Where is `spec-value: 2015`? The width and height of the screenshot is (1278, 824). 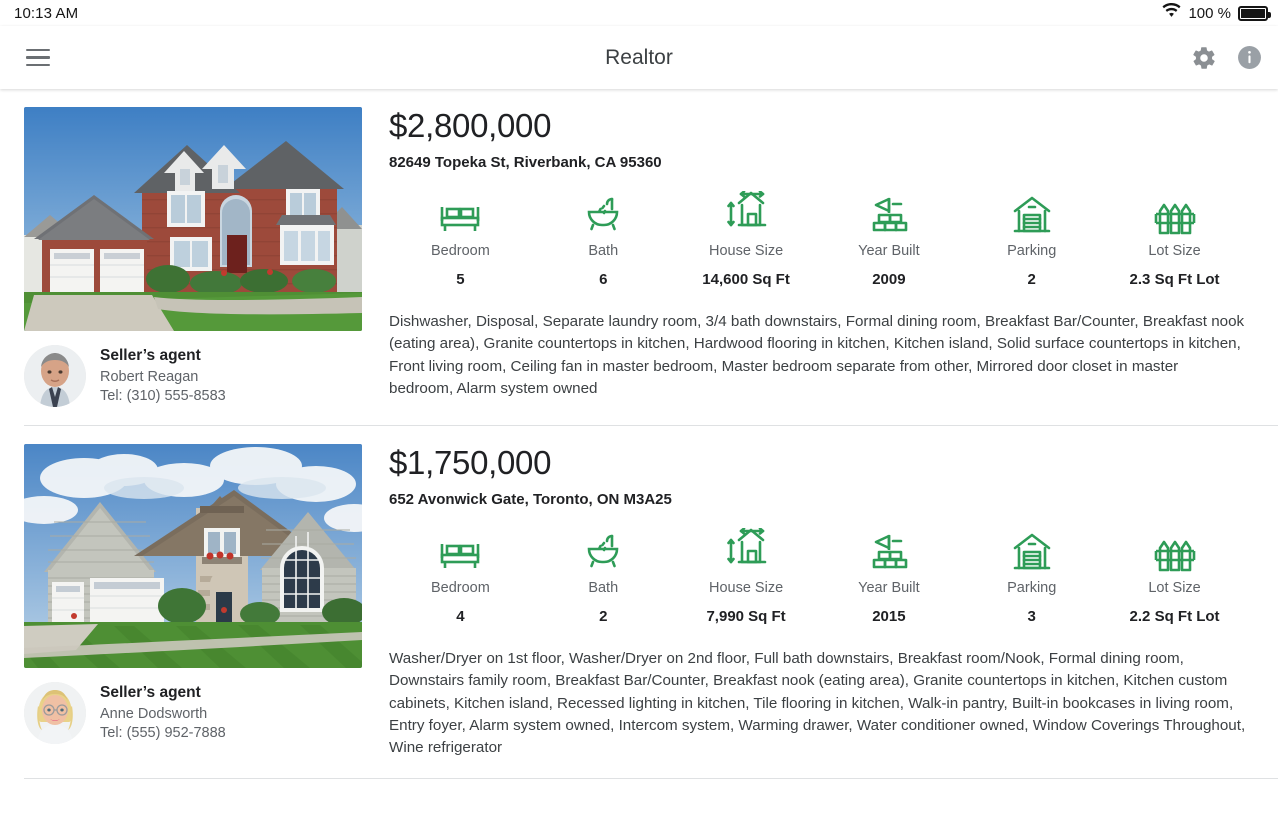 spec-value: 2015 is located at coordinates (889, 616).